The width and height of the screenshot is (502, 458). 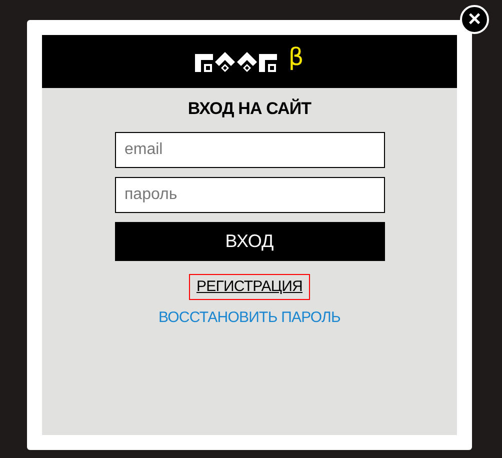 I want to click on login-title: ВХОД НА САЙТ, so click(x=250, y=109).